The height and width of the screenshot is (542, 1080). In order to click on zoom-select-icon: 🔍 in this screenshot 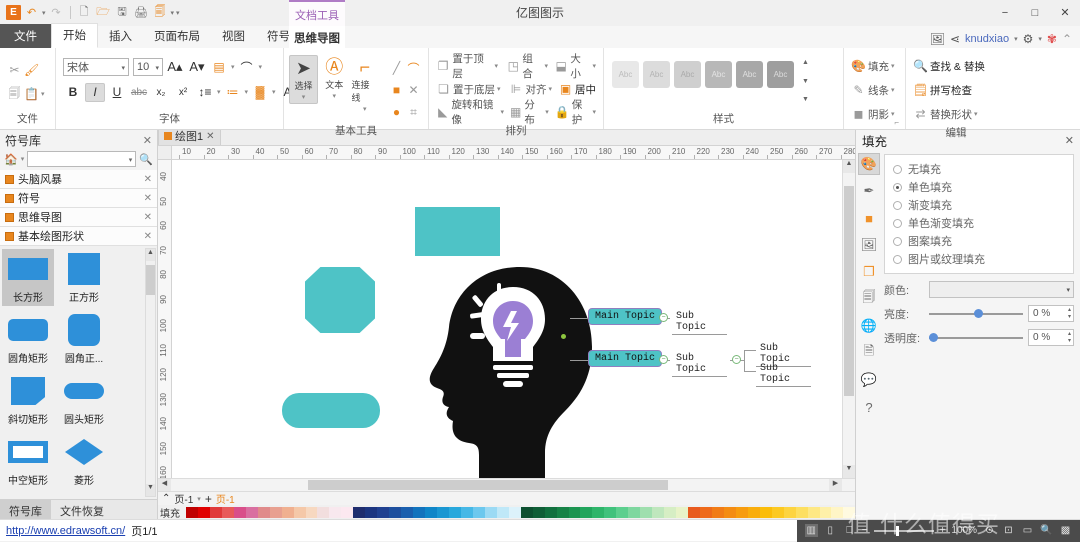, I will do `click(1046, 530)`.